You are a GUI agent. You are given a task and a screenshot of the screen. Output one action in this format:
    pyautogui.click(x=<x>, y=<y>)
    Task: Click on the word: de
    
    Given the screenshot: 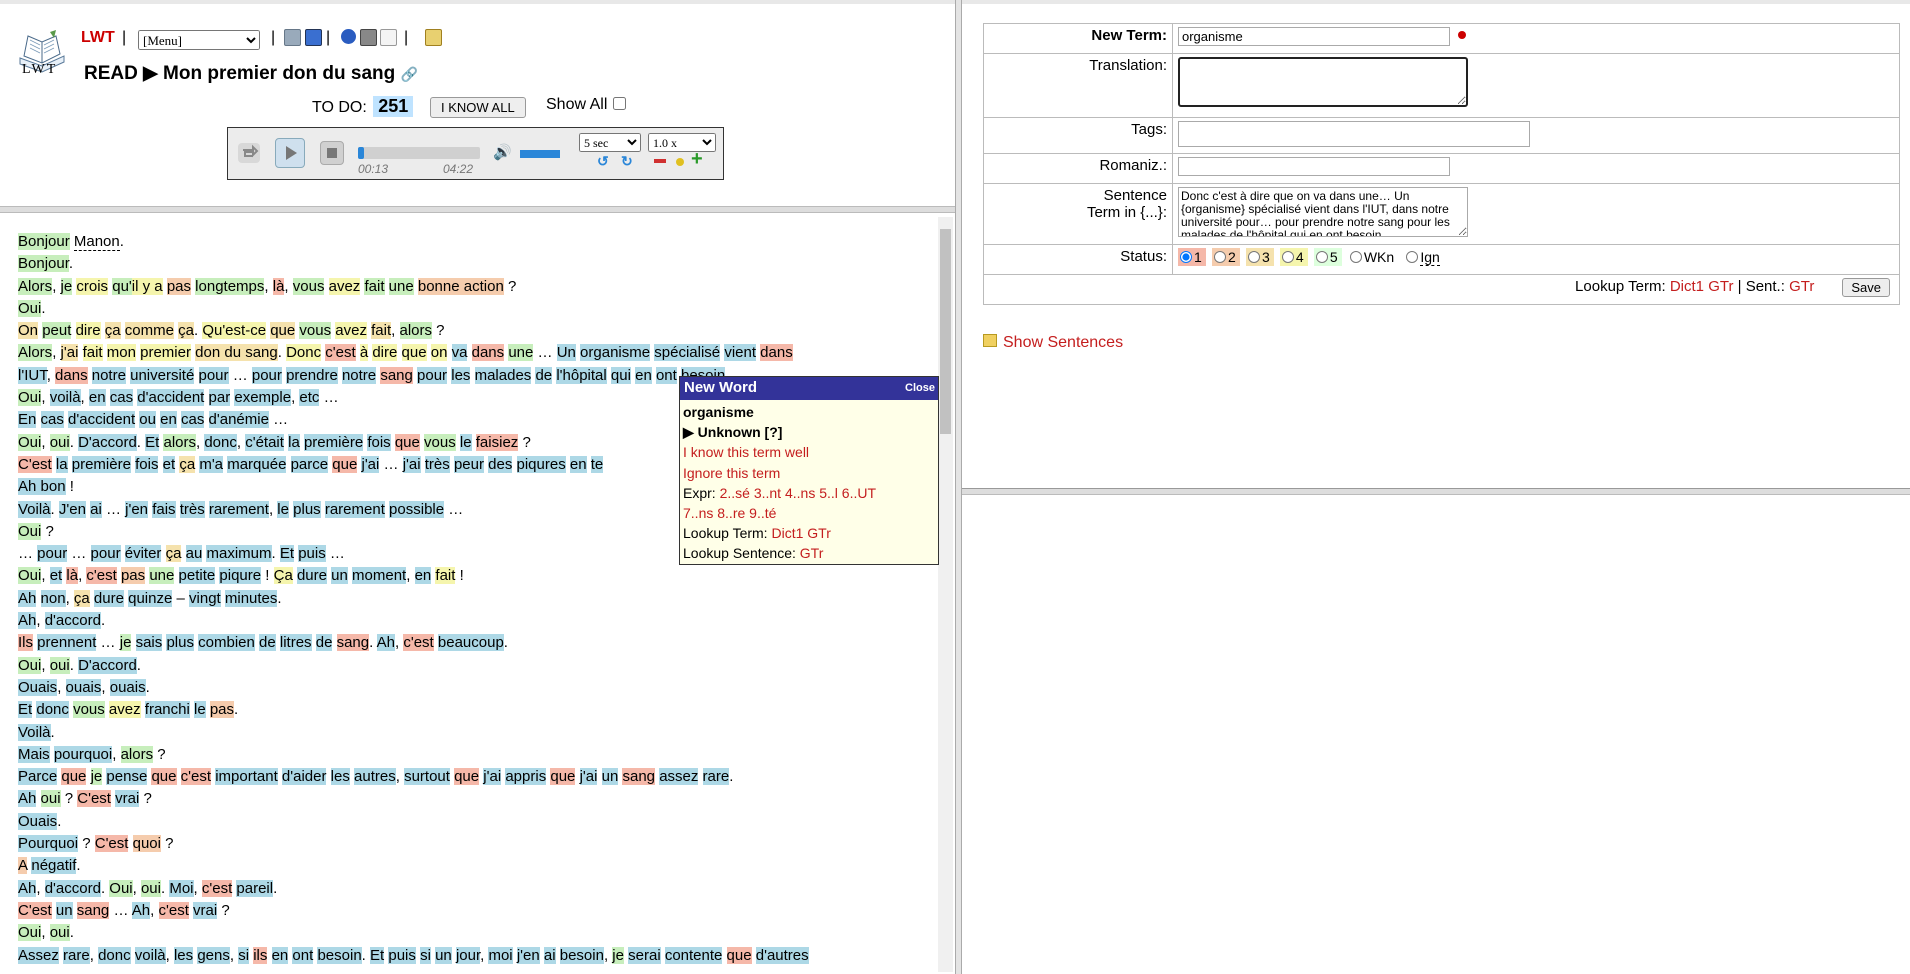 What is the action you would take?
    pyautogui.click(x=324, y=643)
    